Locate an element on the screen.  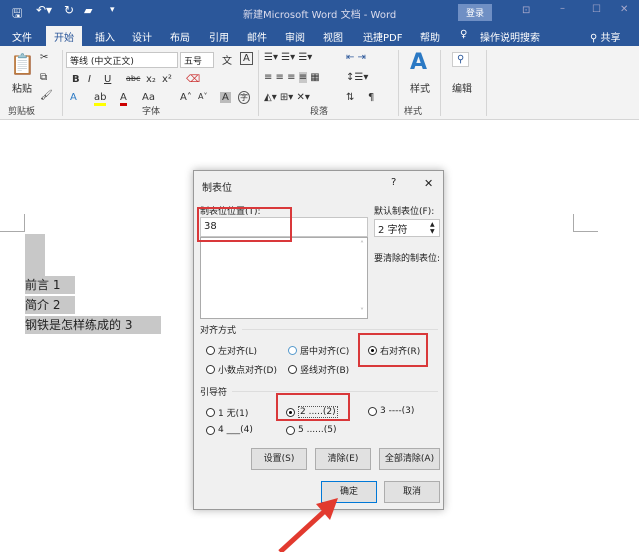
tab-stops-list: ˄ ˅ is located at coordinates (284, 278).